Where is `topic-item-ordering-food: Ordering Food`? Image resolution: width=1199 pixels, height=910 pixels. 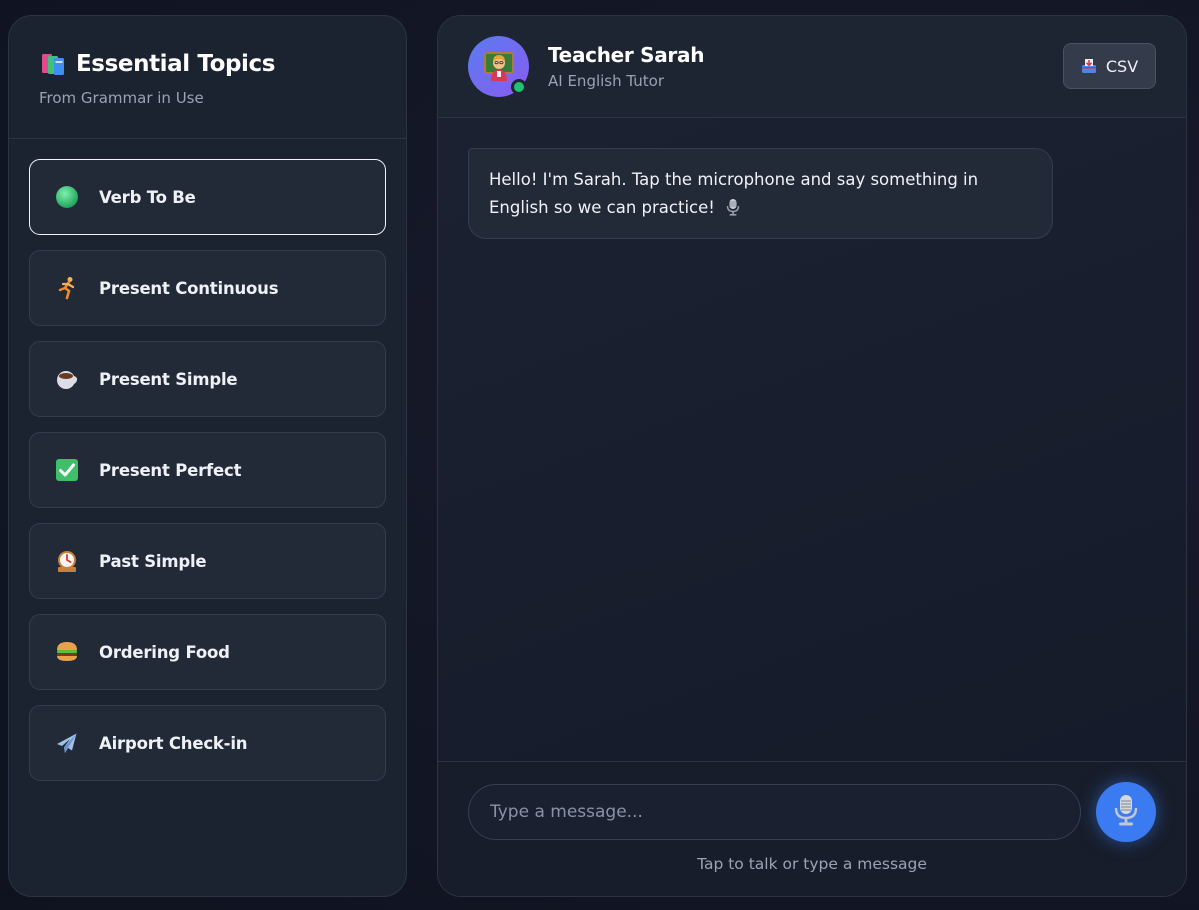
topic-item-ordering-food: Ordering Food is located at coordinates (207, 652).